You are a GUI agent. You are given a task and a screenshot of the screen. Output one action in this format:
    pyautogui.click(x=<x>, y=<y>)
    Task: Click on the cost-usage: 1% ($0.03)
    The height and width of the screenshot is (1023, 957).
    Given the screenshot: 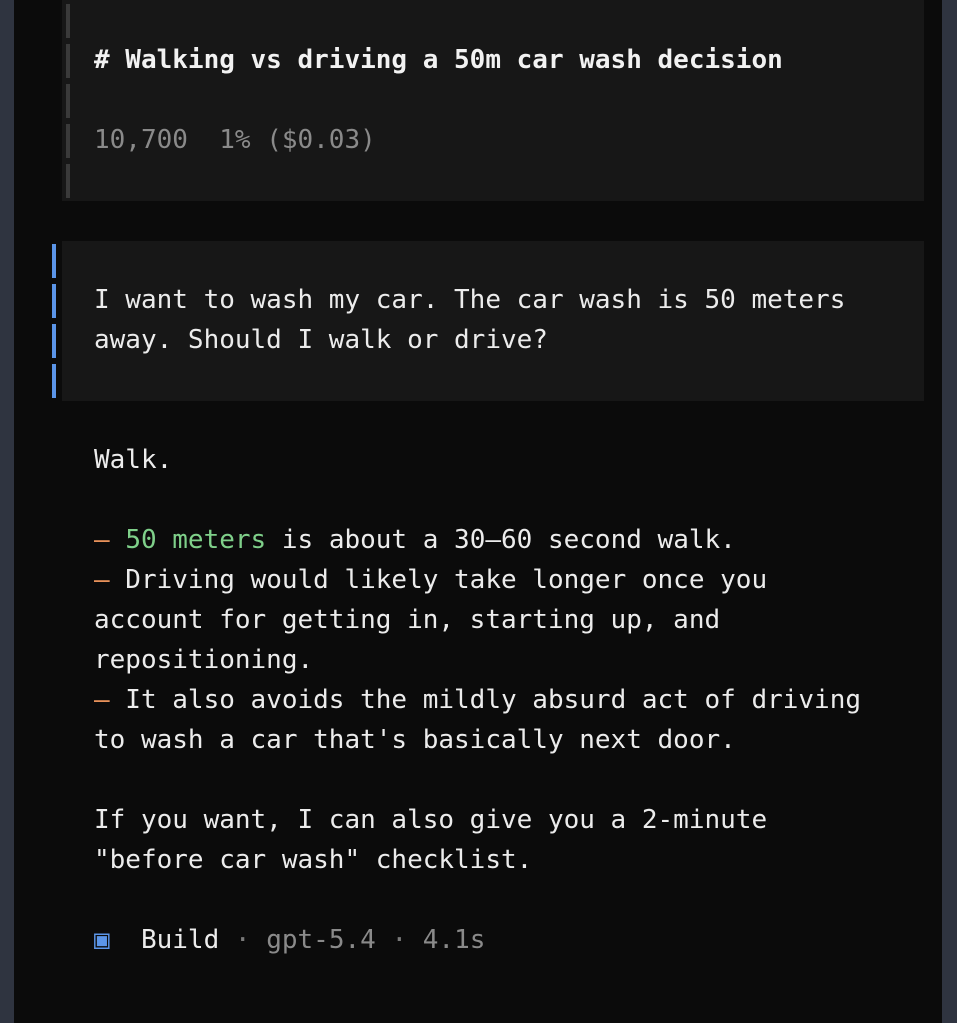 What is the action you would take?
    pyautogui.click(x=297, y=140)
    